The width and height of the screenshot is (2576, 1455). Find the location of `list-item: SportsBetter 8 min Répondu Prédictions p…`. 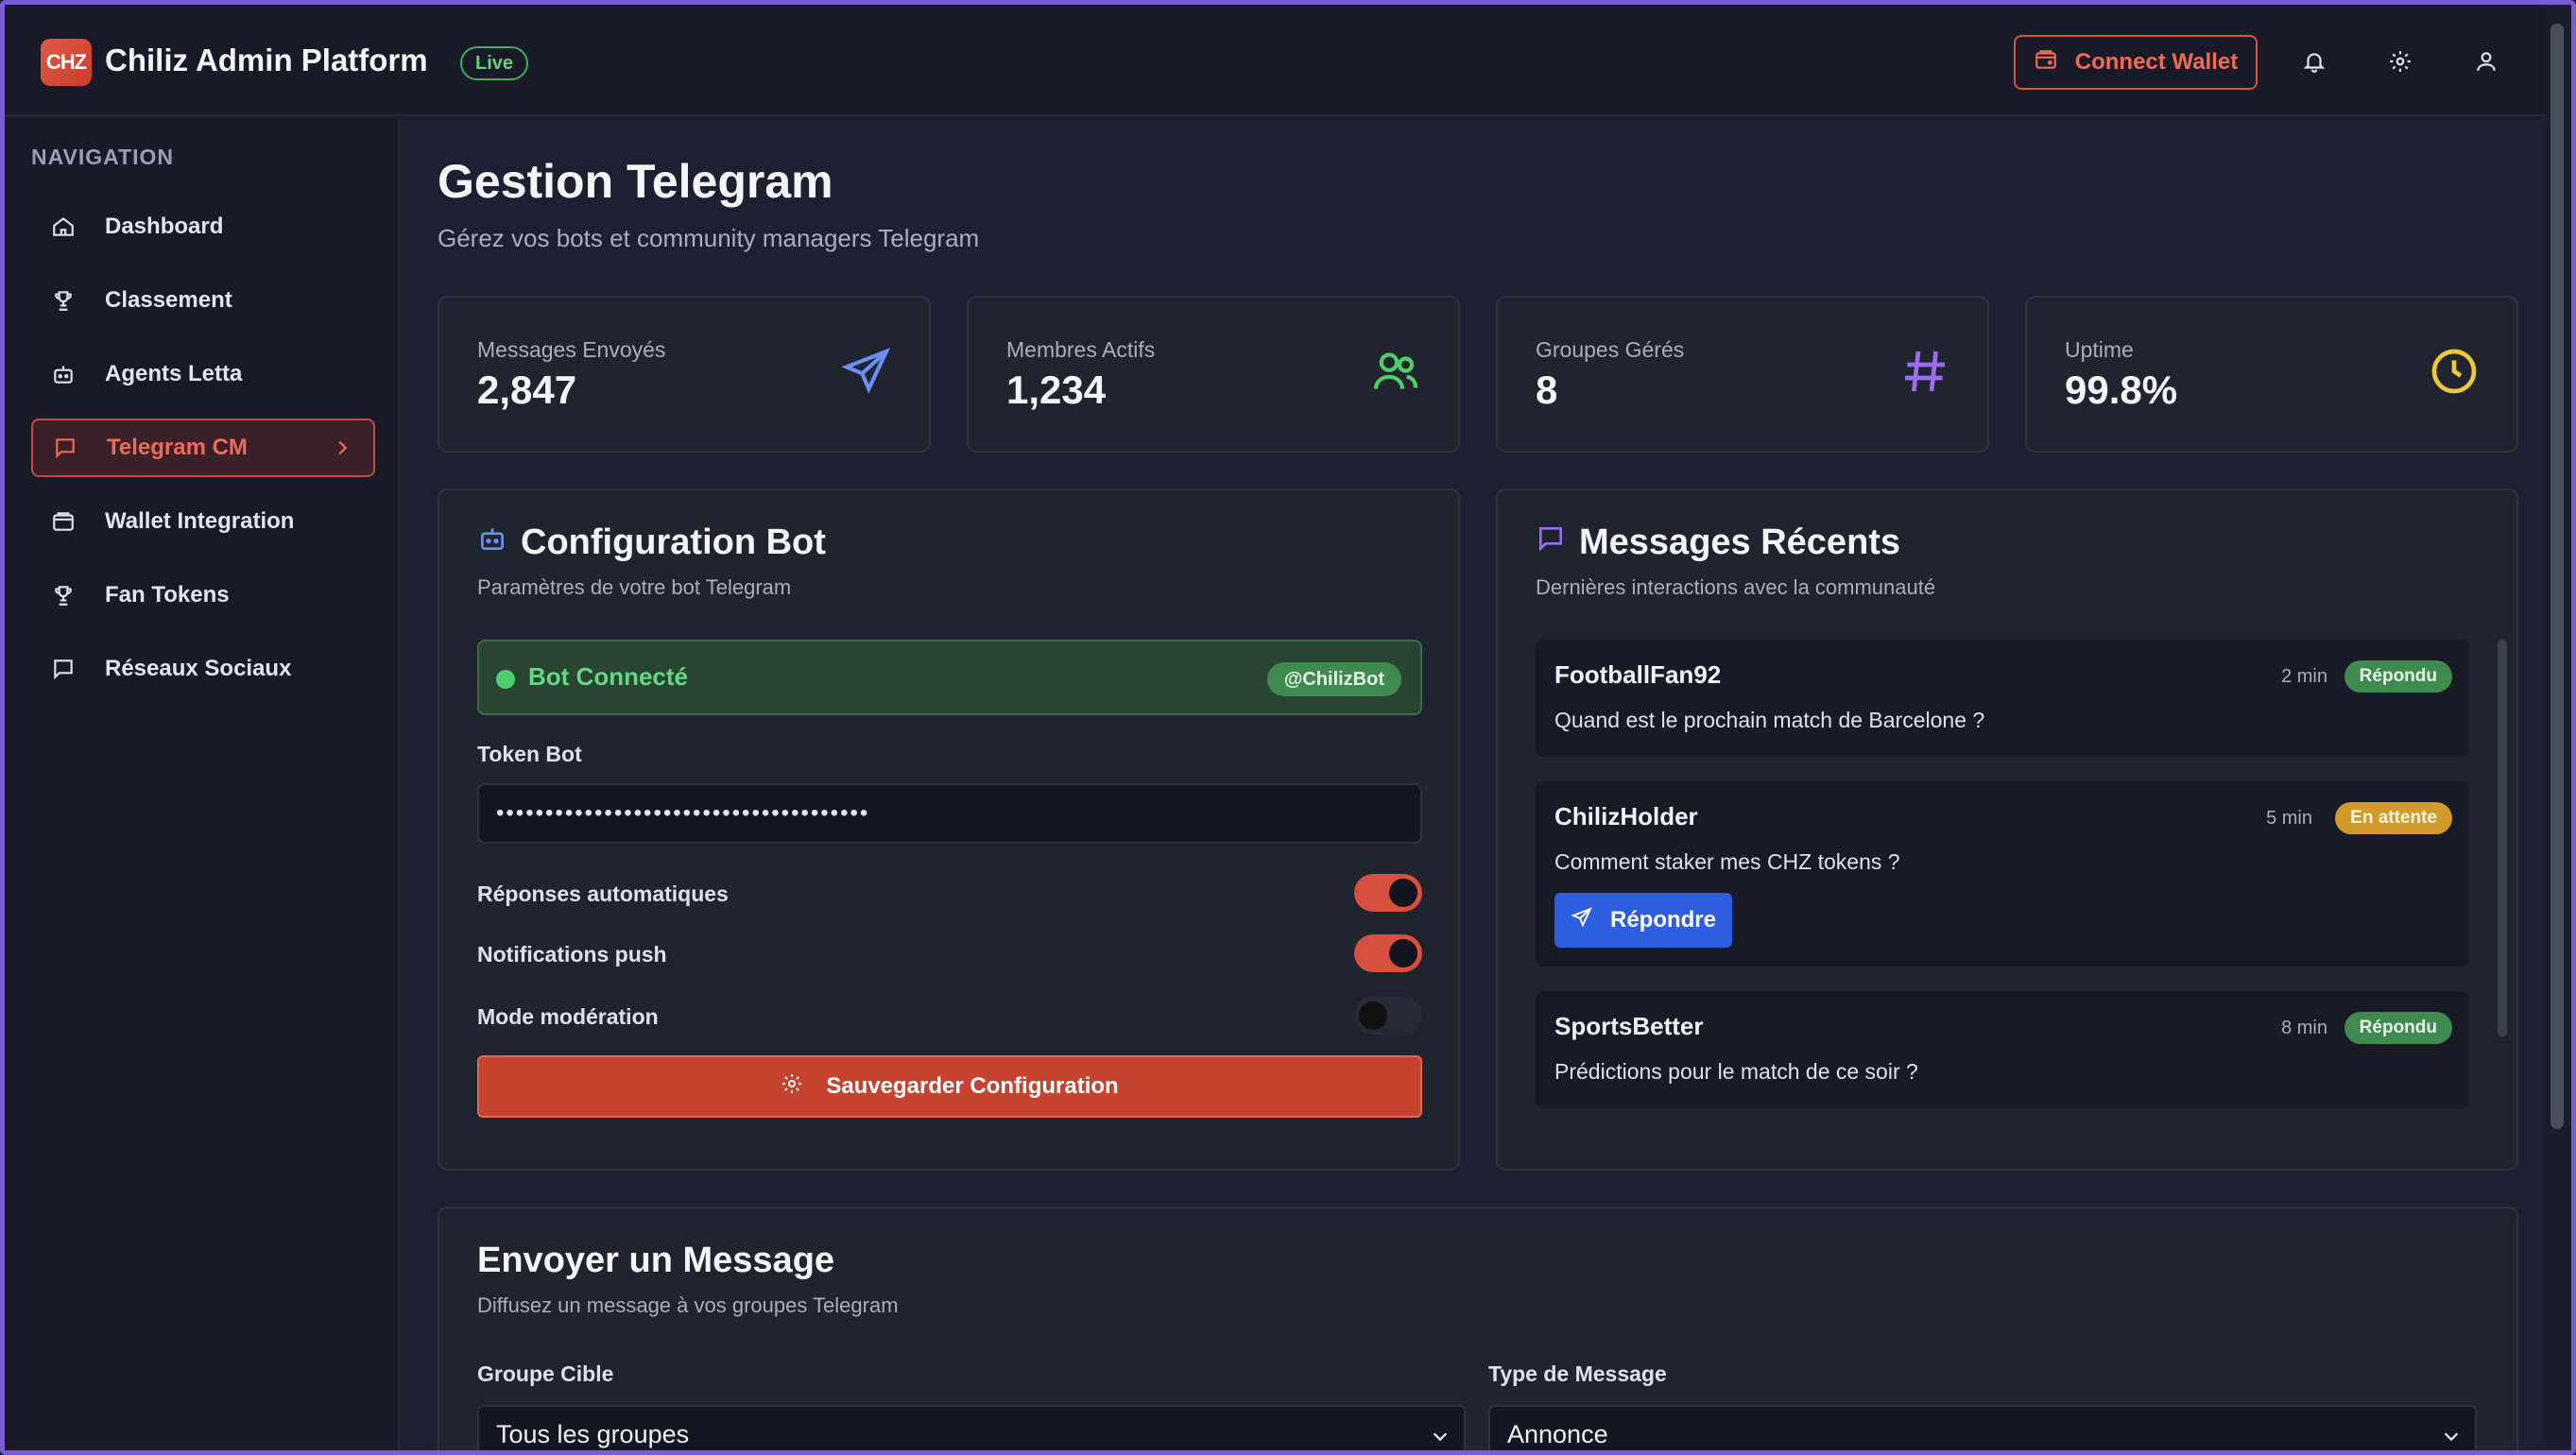

list-item: SportsBetter 8 min Répondu Prédictions p… is located at coordinates (2002, 1049).